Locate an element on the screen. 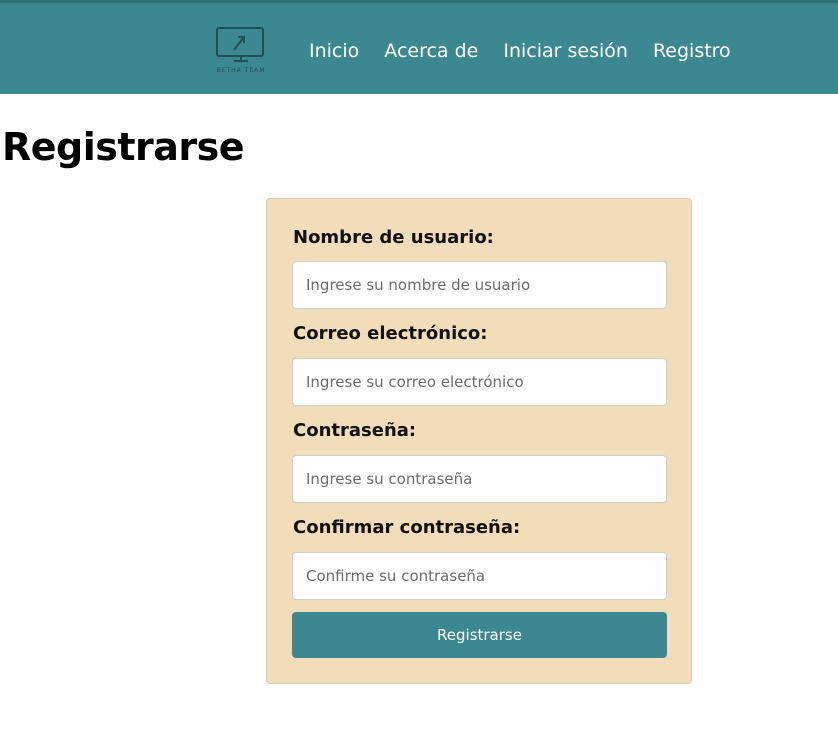 The width and height of the screenshot is (838, 740). page-title: Registrarse is located at coordinates (123, 147).